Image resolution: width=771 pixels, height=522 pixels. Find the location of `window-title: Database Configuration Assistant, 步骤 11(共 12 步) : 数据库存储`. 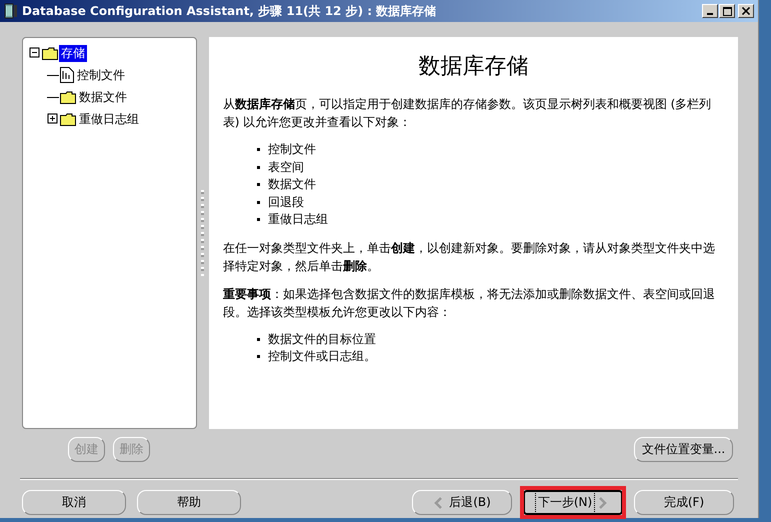

window-title: Database Configuration Assistant, 步骤 11(共 12 步) : 数据库存储 is located at coordinates (230, 11).